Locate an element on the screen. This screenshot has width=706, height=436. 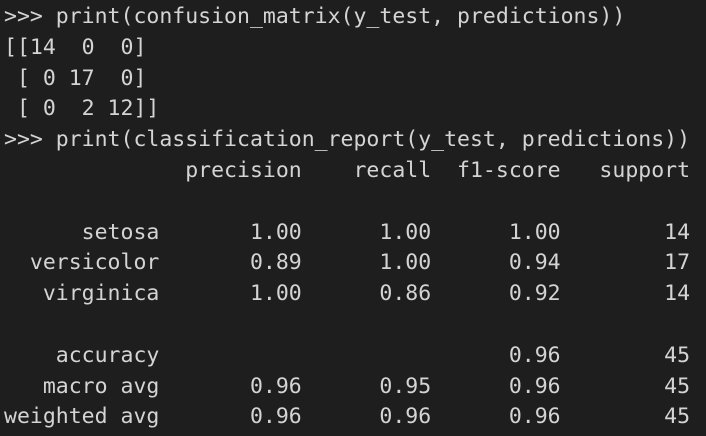
report-header-row: precision recall f1-score support is located at coordinates (347, 170).